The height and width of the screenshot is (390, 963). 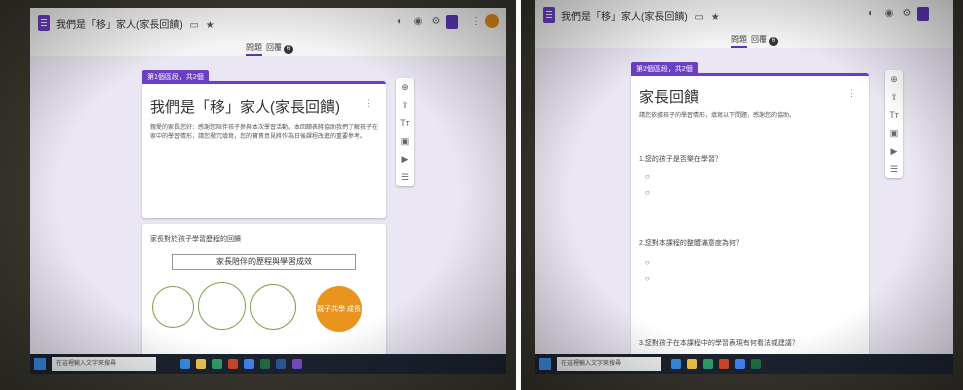 I want to click on question-3: 3.您對孩子在本課程中的學習表現有何看法或建議？, so click(x=719, y=343).